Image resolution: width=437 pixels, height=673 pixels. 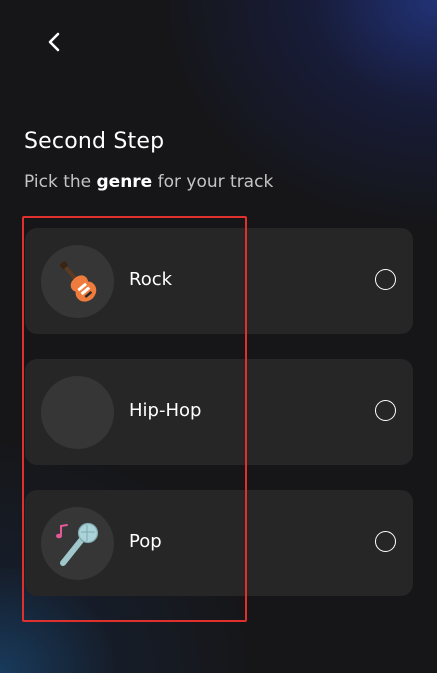 I want to click on radio-button-rock, so click(x=385, y=279).